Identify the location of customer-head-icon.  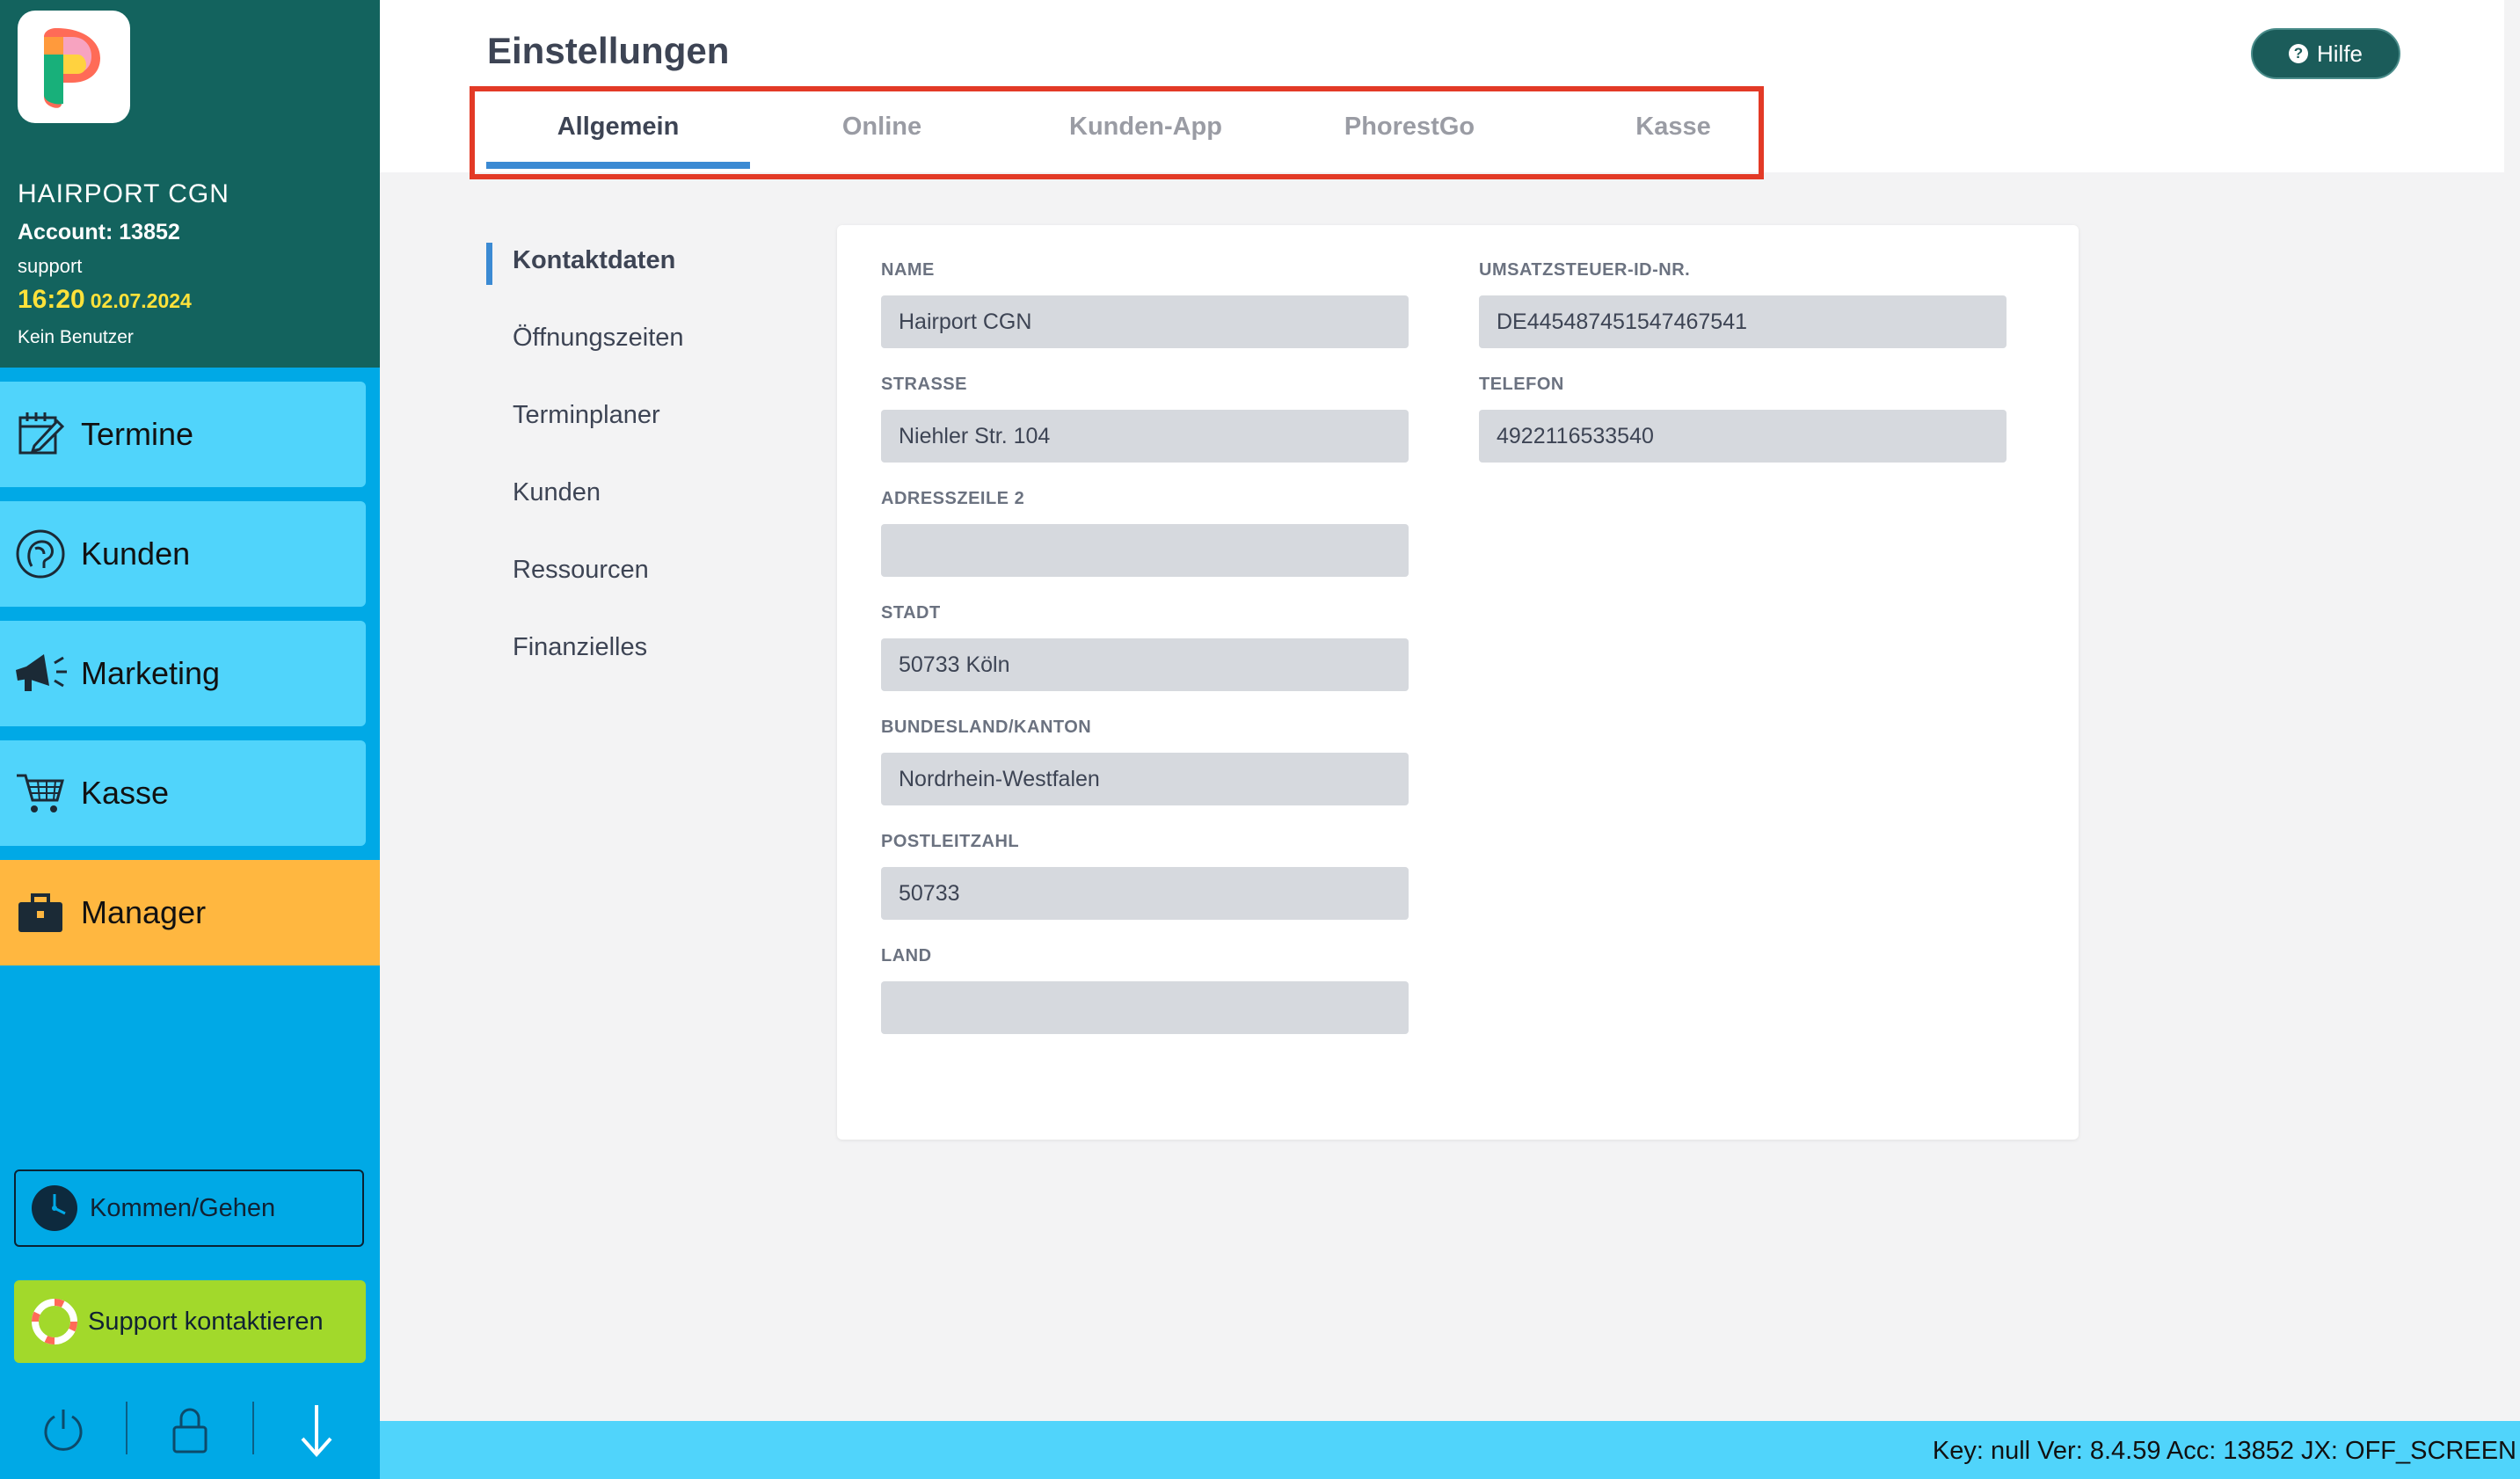
(40, 554).